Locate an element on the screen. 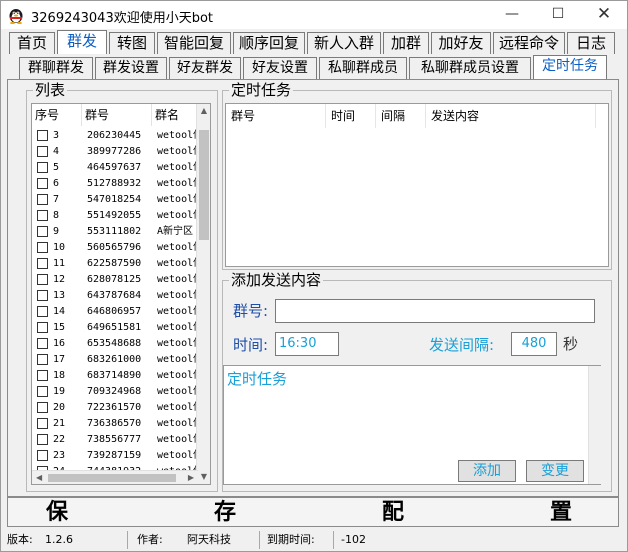 The height and width of the screenshot is (552, 628). group-id-input is located at coordinates (435, 311).